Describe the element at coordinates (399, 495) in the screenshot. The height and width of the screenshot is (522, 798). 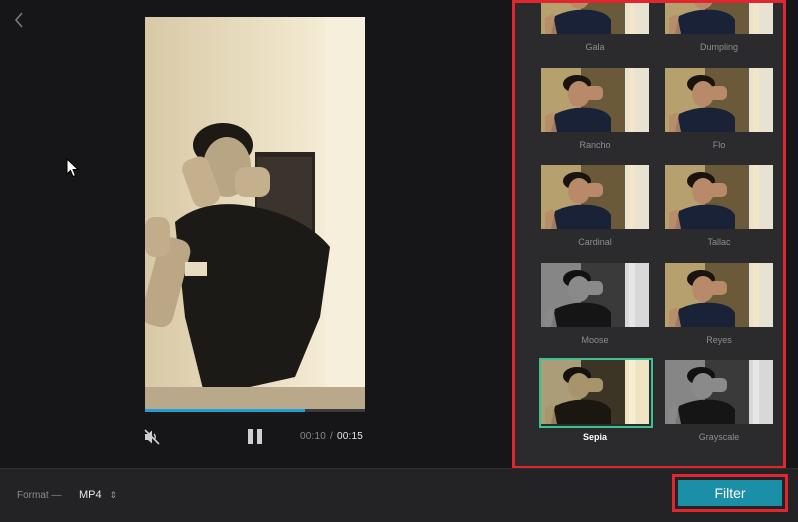
I see `bottom-bar: Format — MP4 ⇕ Filter` at that location.